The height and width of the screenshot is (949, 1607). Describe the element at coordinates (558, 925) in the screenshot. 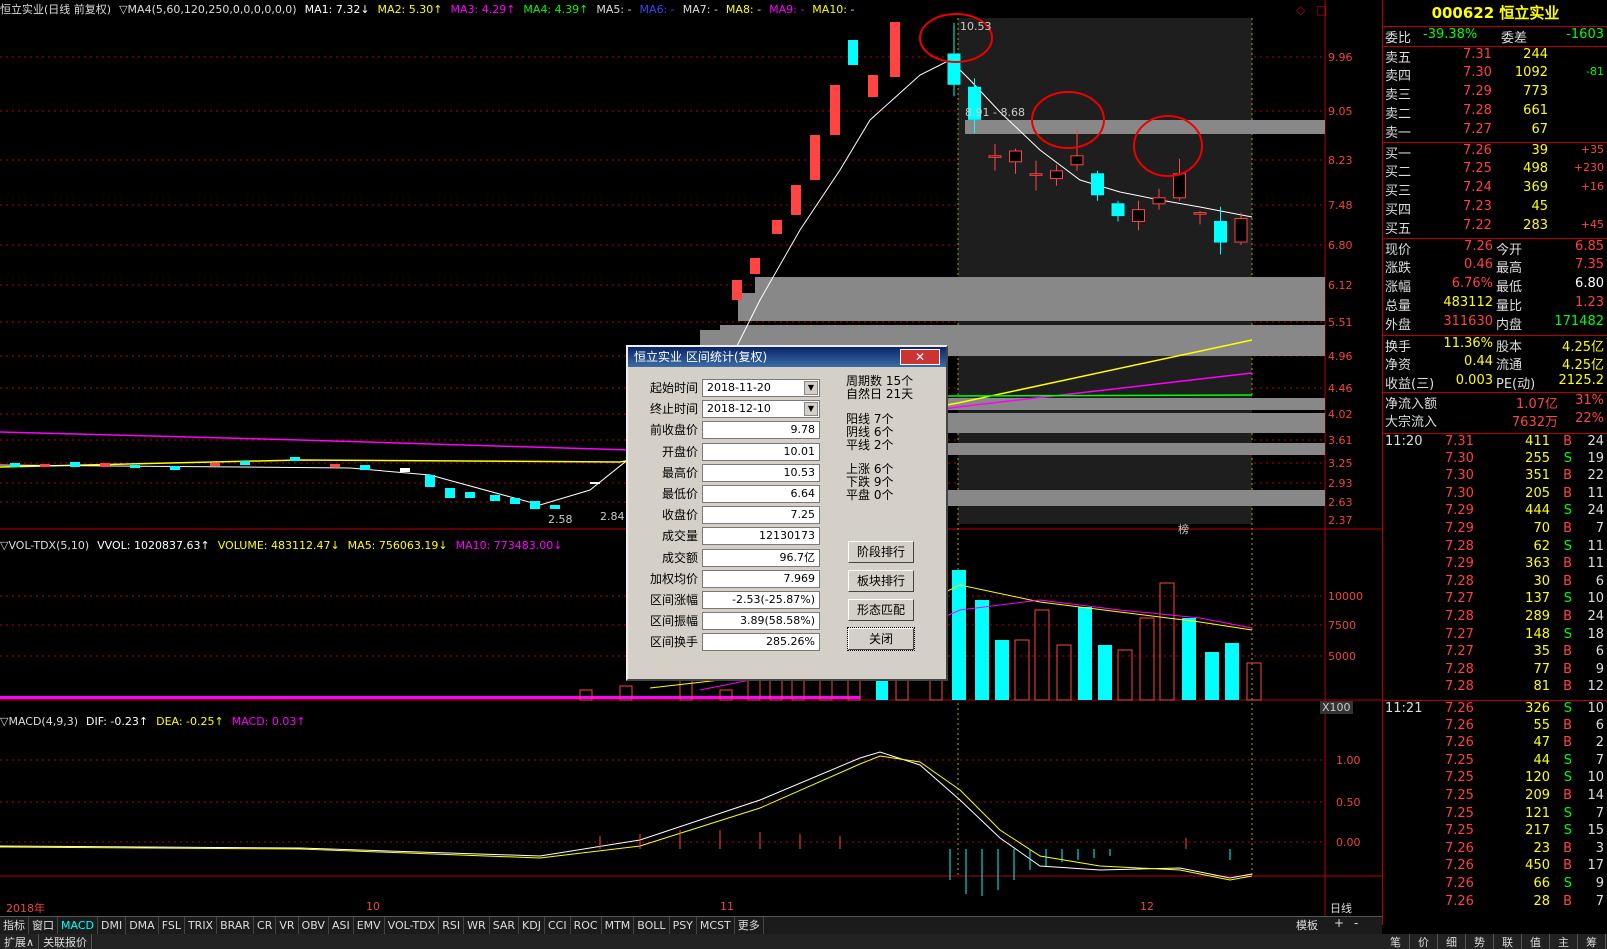

I see `tab-CCI: CCI` at that location.